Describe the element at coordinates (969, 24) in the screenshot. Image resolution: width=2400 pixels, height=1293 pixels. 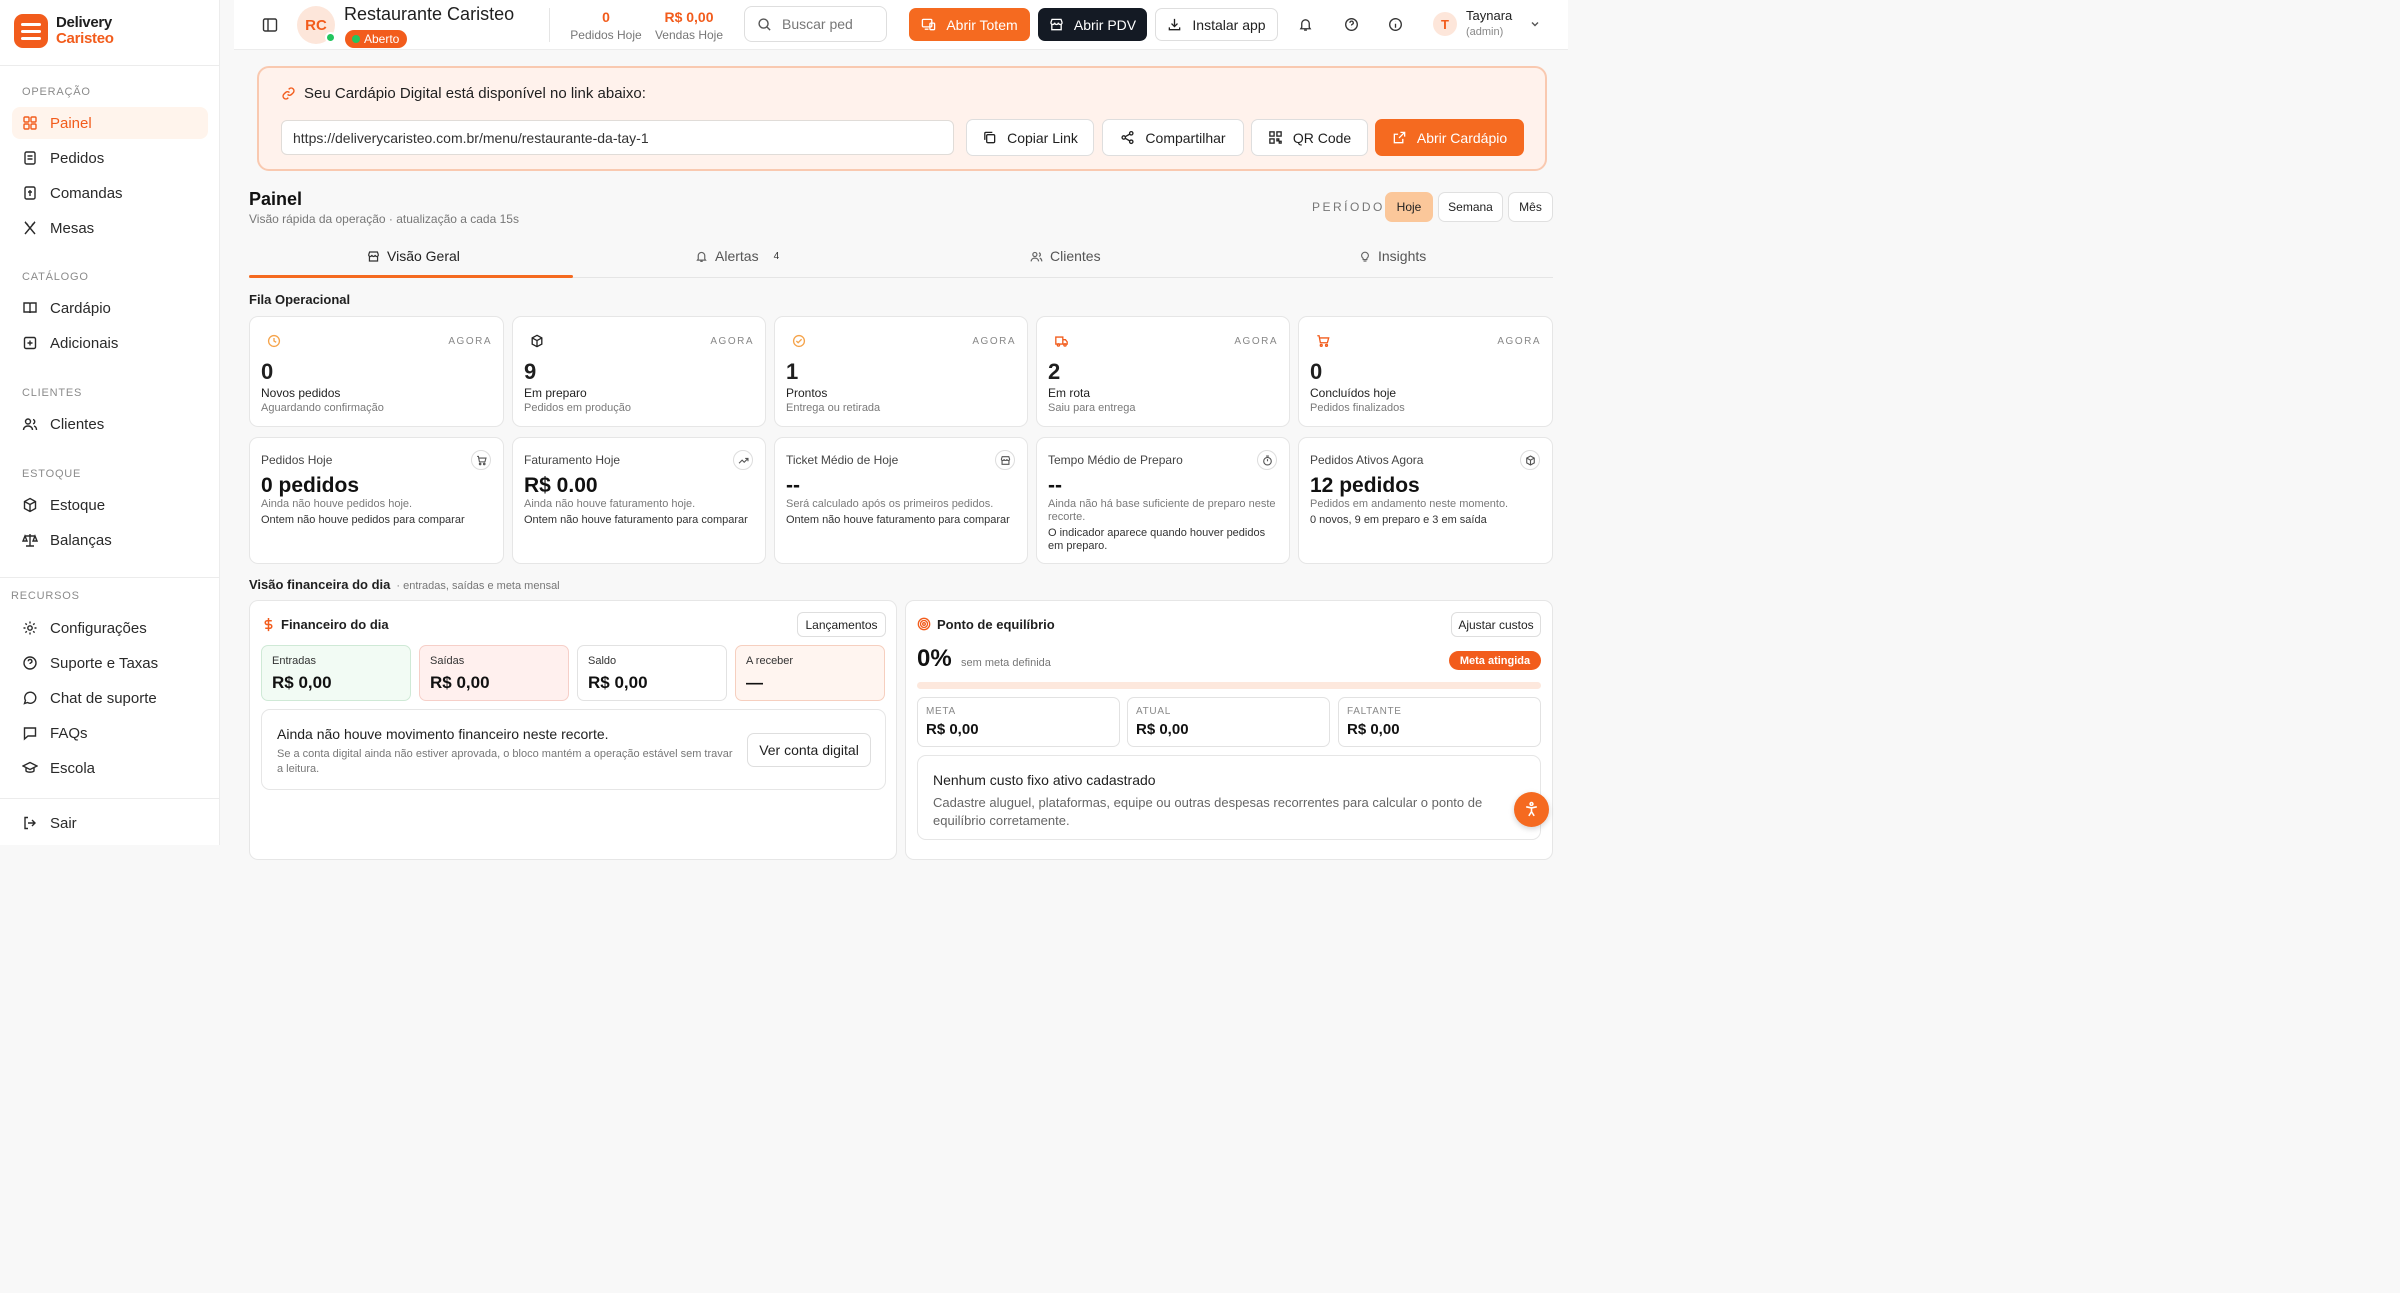
I see `open-totem-button: Abrir Totem` at that location.